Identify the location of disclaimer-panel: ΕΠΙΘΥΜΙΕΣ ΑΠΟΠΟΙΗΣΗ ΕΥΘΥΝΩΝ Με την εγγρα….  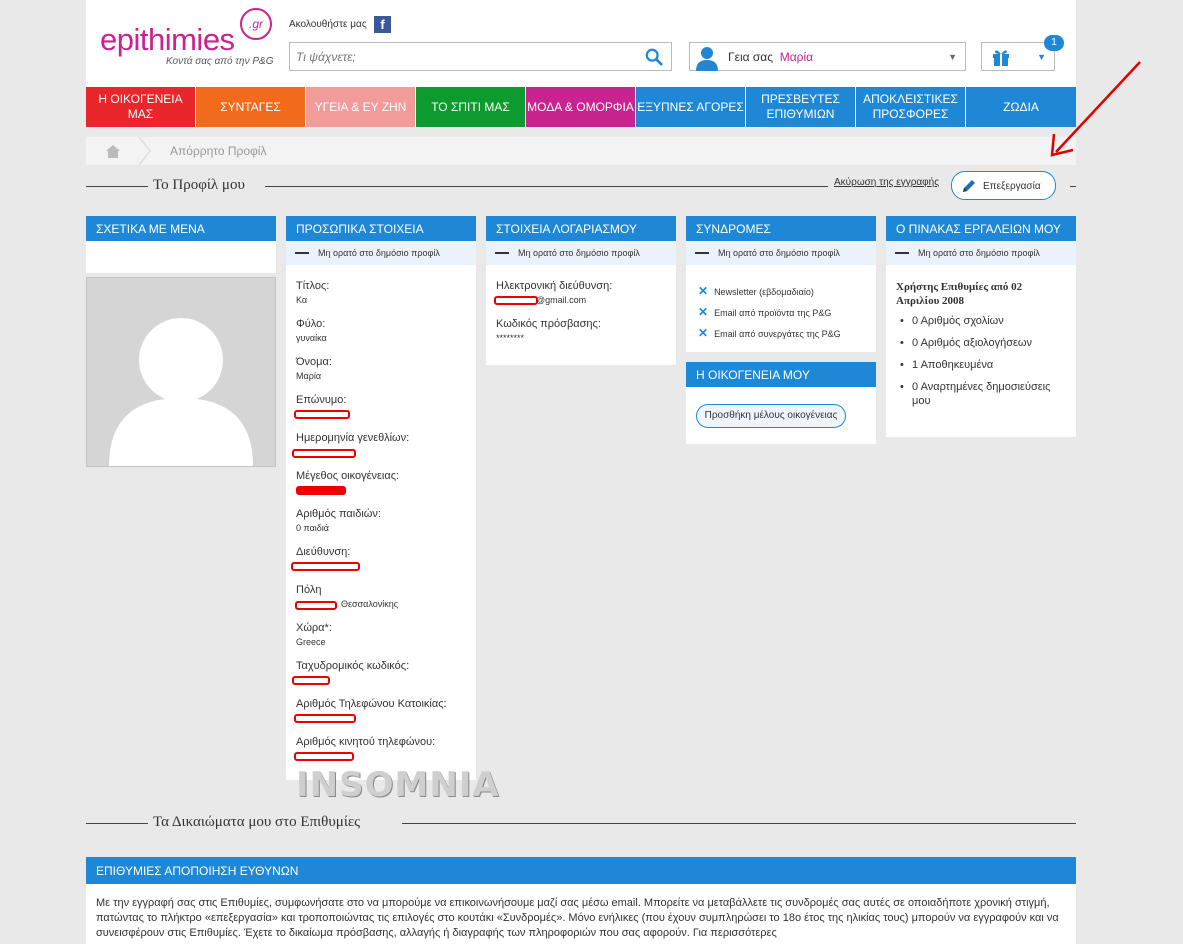
(581, 900).